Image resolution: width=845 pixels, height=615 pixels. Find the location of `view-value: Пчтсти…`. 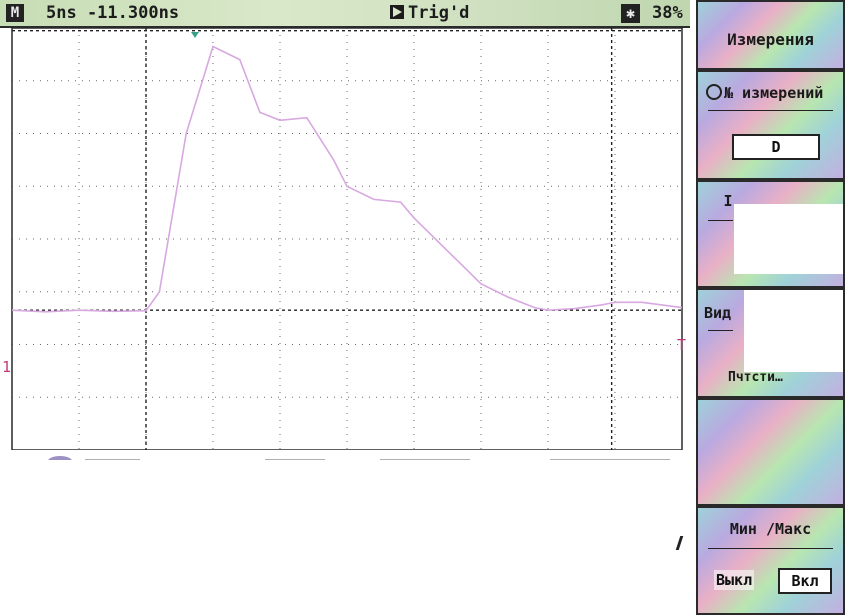

view-value: Пчтсти… is located at coordinates (755, 377).